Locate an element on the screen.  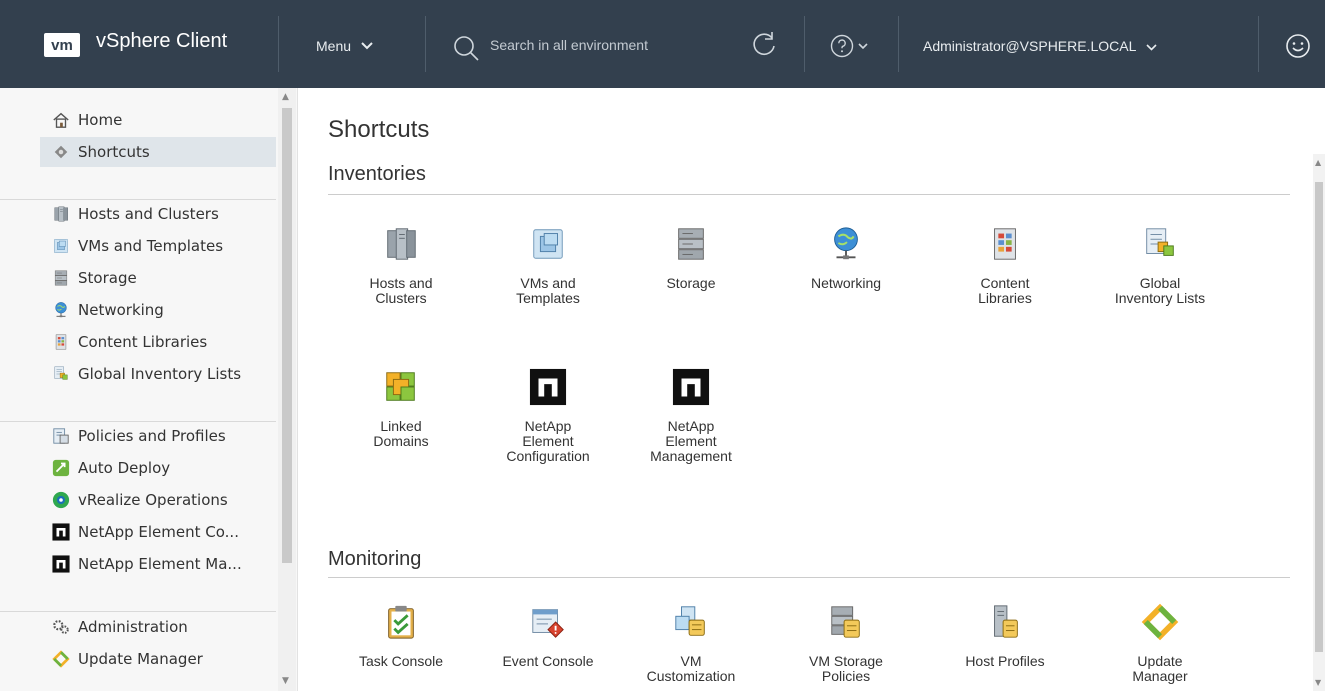
shortcut-content-libraries: Content Libraries is located at coordinates (1005, 265).